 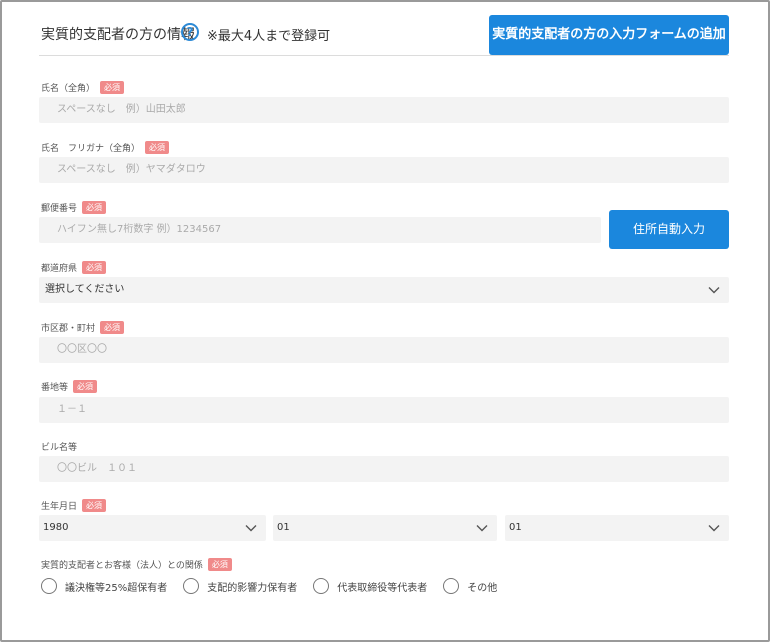 What do you see at coordinates (136, 564) in the screenshot?
I see `relation-label: 実質的支配者とお客様（法人）との関係 必須` at bounding box center [136, 564].